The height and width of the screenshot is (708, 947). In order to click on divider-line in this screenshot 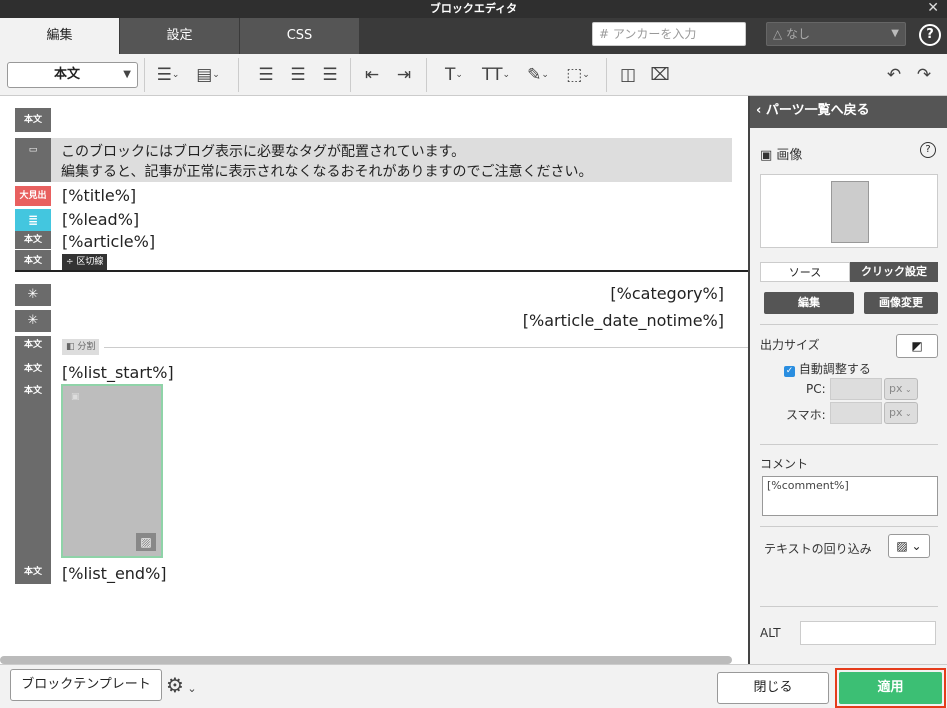, I will do `click(381, 271)`.